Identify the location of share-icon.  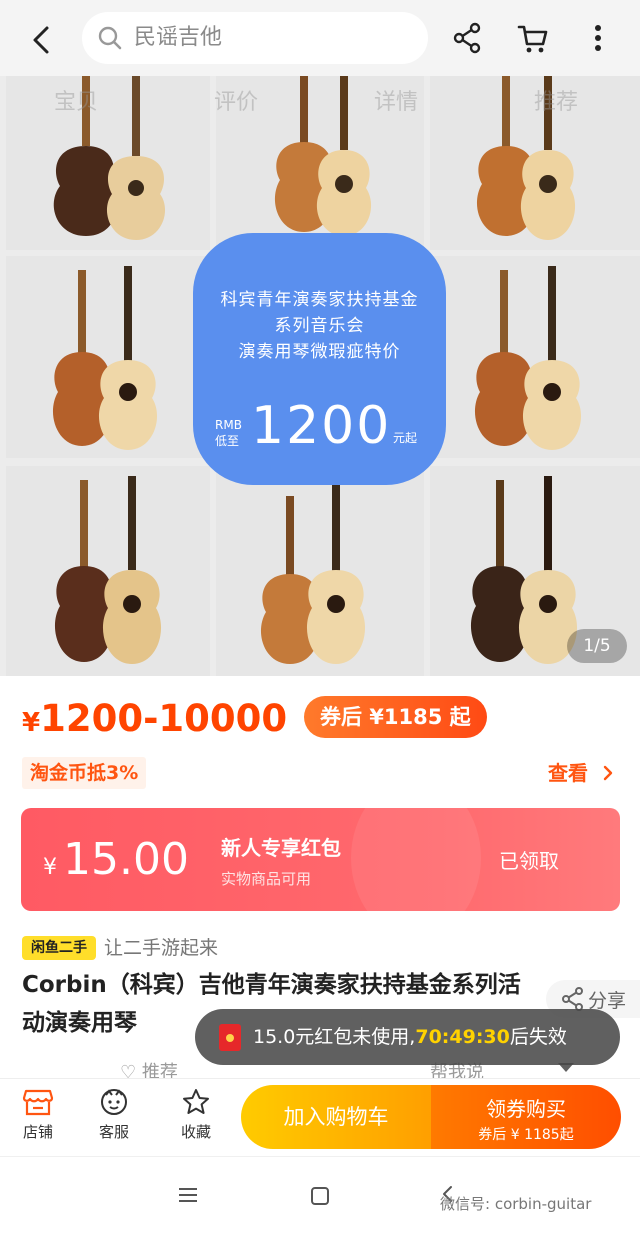
(468, 38).